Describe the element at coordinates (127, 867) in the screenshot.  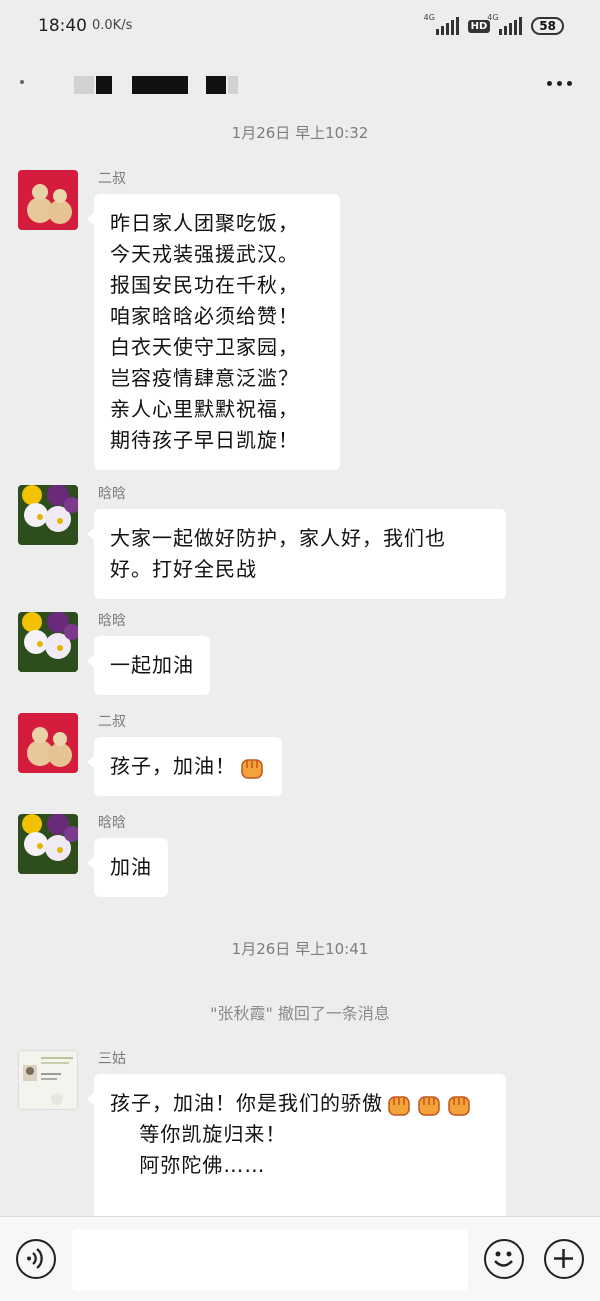
I see `message-bubble: 加油` at that location.